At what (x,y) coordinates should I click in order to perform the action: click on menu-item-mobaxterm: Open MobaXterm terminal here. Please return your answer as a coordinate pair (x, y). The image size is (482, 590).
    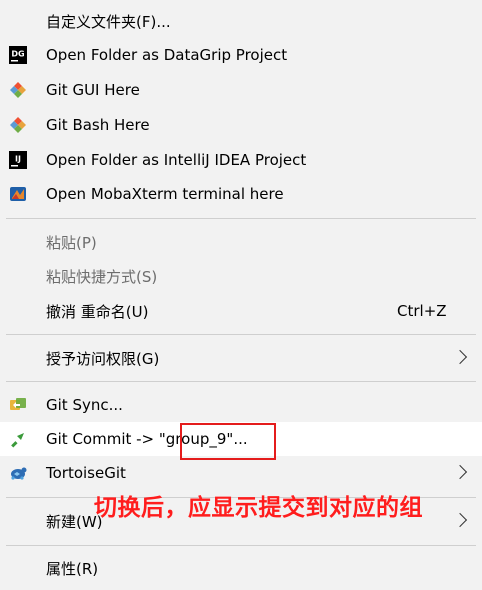
    Looking at the image, I should click on (241, 194).